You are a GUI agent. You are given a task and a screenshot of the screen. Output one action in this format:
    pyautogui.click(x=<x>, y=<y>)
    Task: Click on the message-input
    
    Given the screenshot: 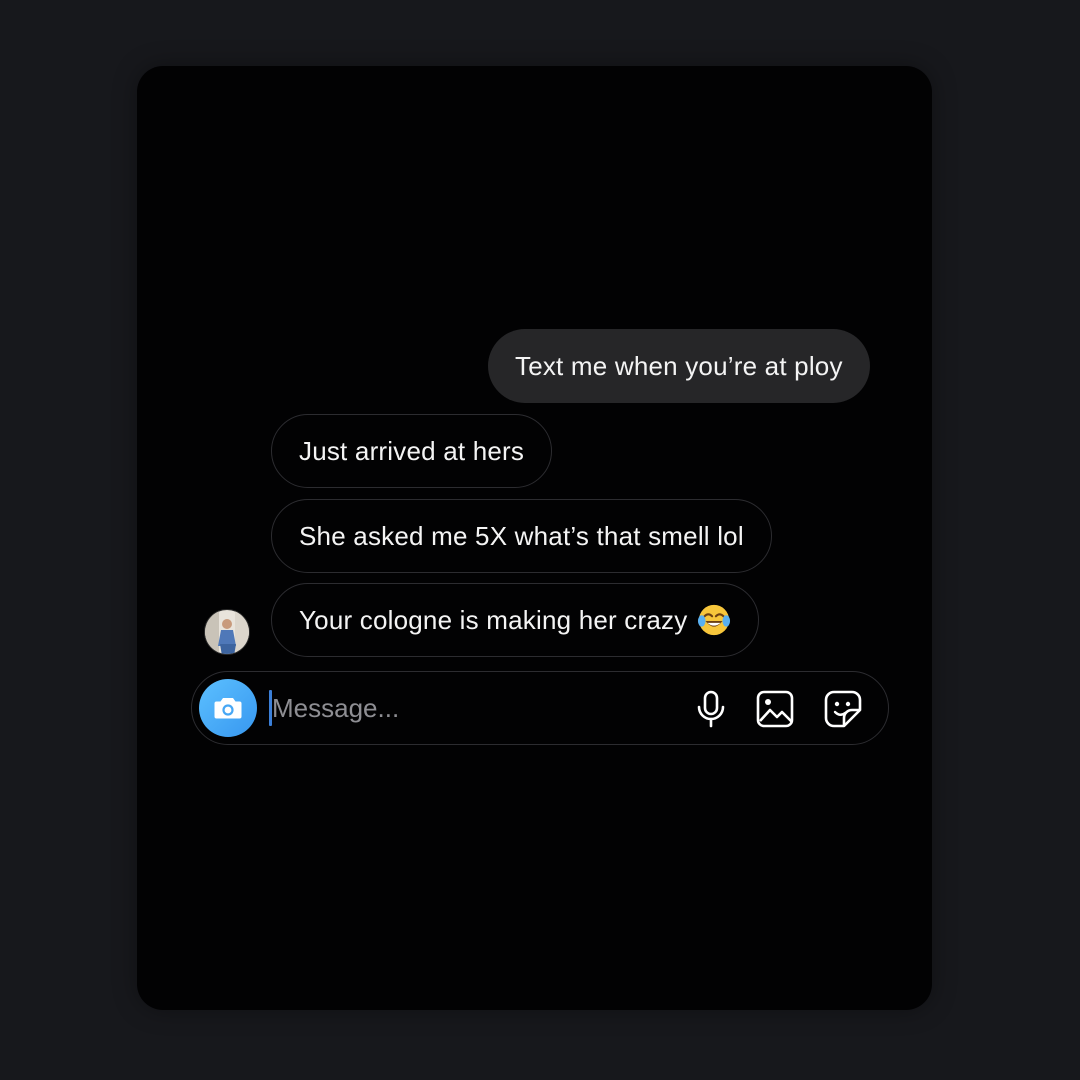 What is the action you would take?
    pyautogui.click(x=472, y=708)
    